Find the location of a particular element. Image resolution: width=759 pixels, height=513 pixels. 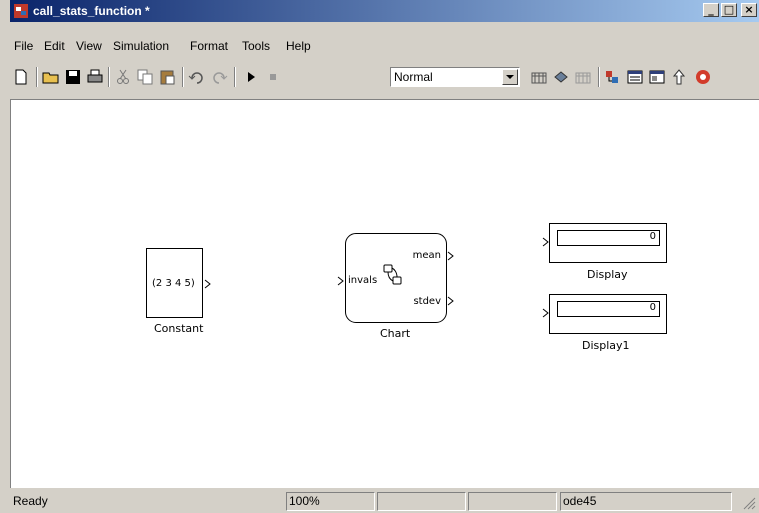

chart-output-port-stdev is located at coordinates (451, 301).